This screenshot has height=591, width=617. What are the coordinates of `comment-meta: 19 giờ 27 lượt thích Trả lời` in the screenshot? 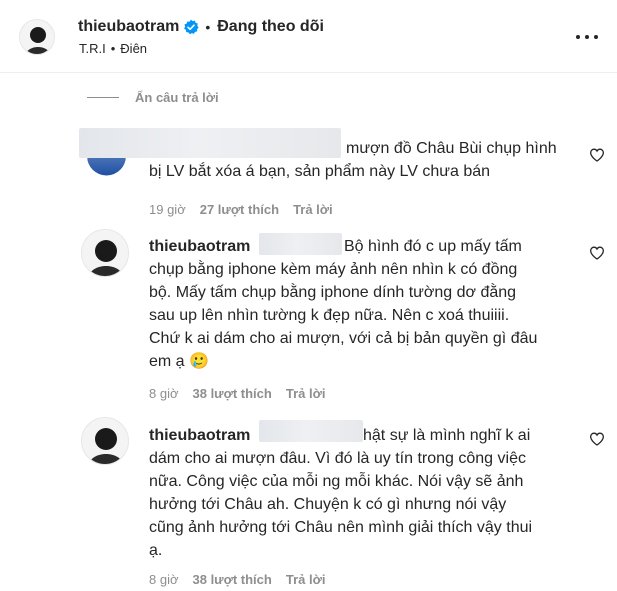 It's located at (241, 209).